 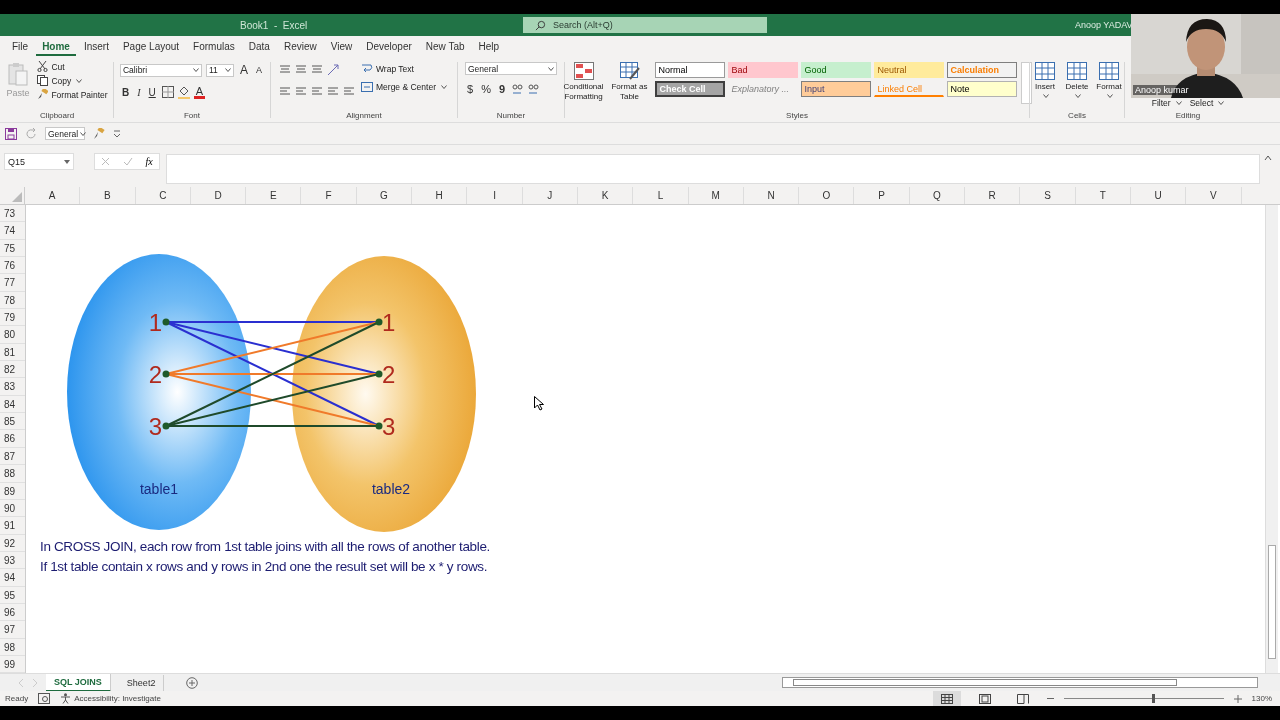 I want to click on wrap-text-button: Wrap Text, so click(x=404, y=68).